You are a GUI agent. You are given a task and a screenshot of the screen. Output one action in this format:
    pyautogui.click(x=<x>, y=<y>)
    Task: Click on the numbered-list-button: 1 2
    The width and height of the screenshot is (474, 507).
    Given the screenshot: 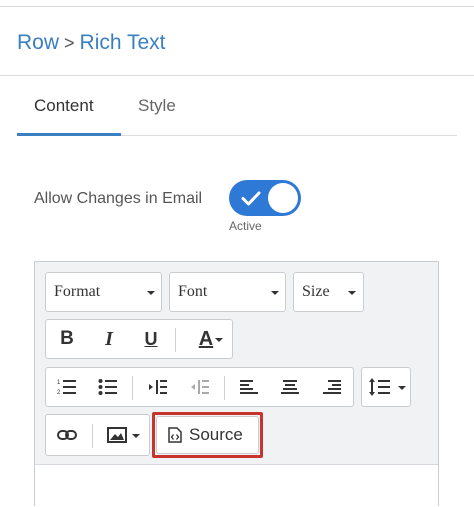 What is the action you would take?
    pyautogui.click(x=67, y=387)
    